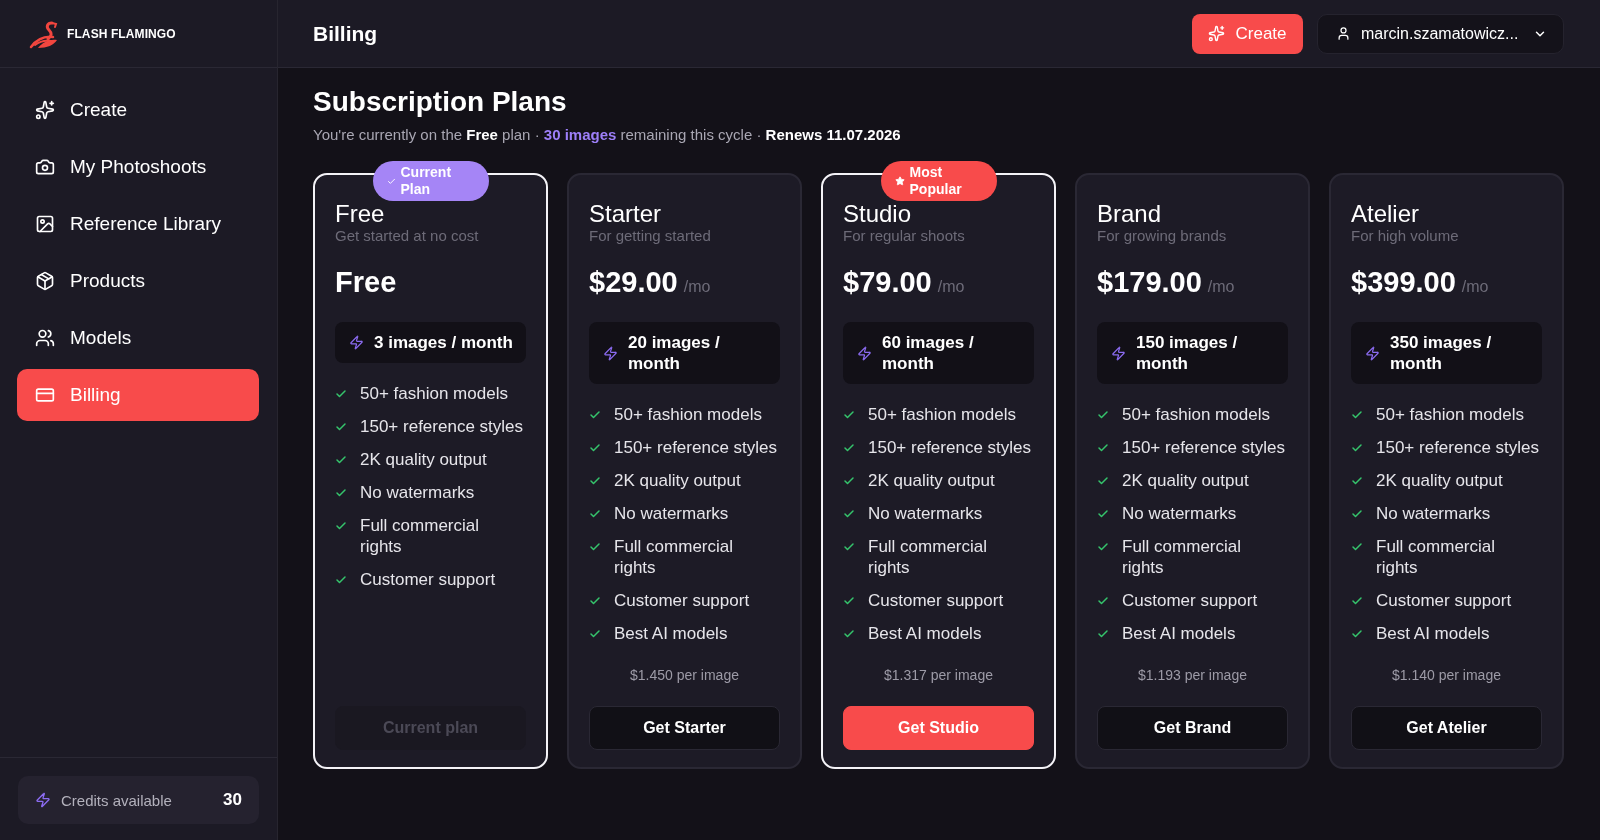 This screenshot has height=840, width=1600. Describe the element at coordinates (1187, 353) in the screenshot. I see `allowance-text: 150 images / month` at that location.